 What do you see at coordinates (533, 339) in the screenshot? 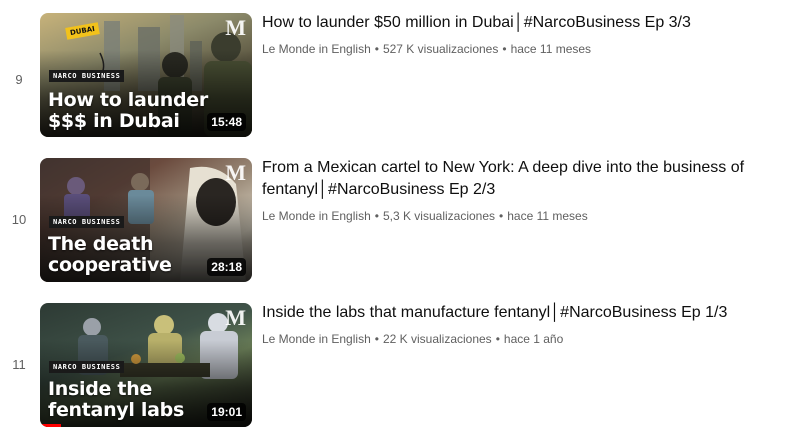
I see `upload-age: hace 1 año` at bounding box center [533, 339].